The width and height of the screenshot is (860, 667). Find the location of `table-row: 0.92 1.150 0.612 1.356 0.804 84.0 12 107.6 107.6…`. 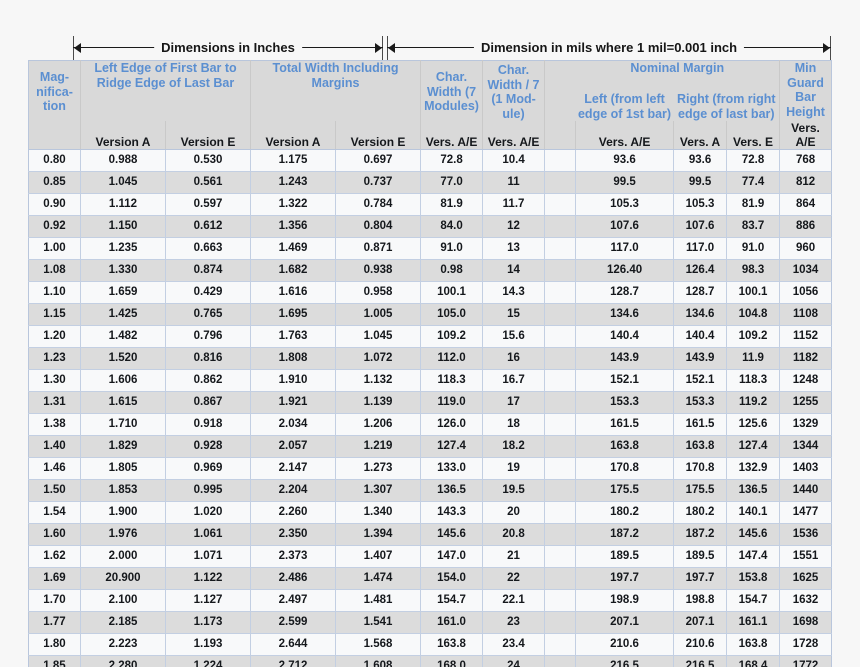

table-row: 0.92 1.150 0.612 1.356 0.804 84.0 12 107.6 107.6… is located at coordinates (430, 226).